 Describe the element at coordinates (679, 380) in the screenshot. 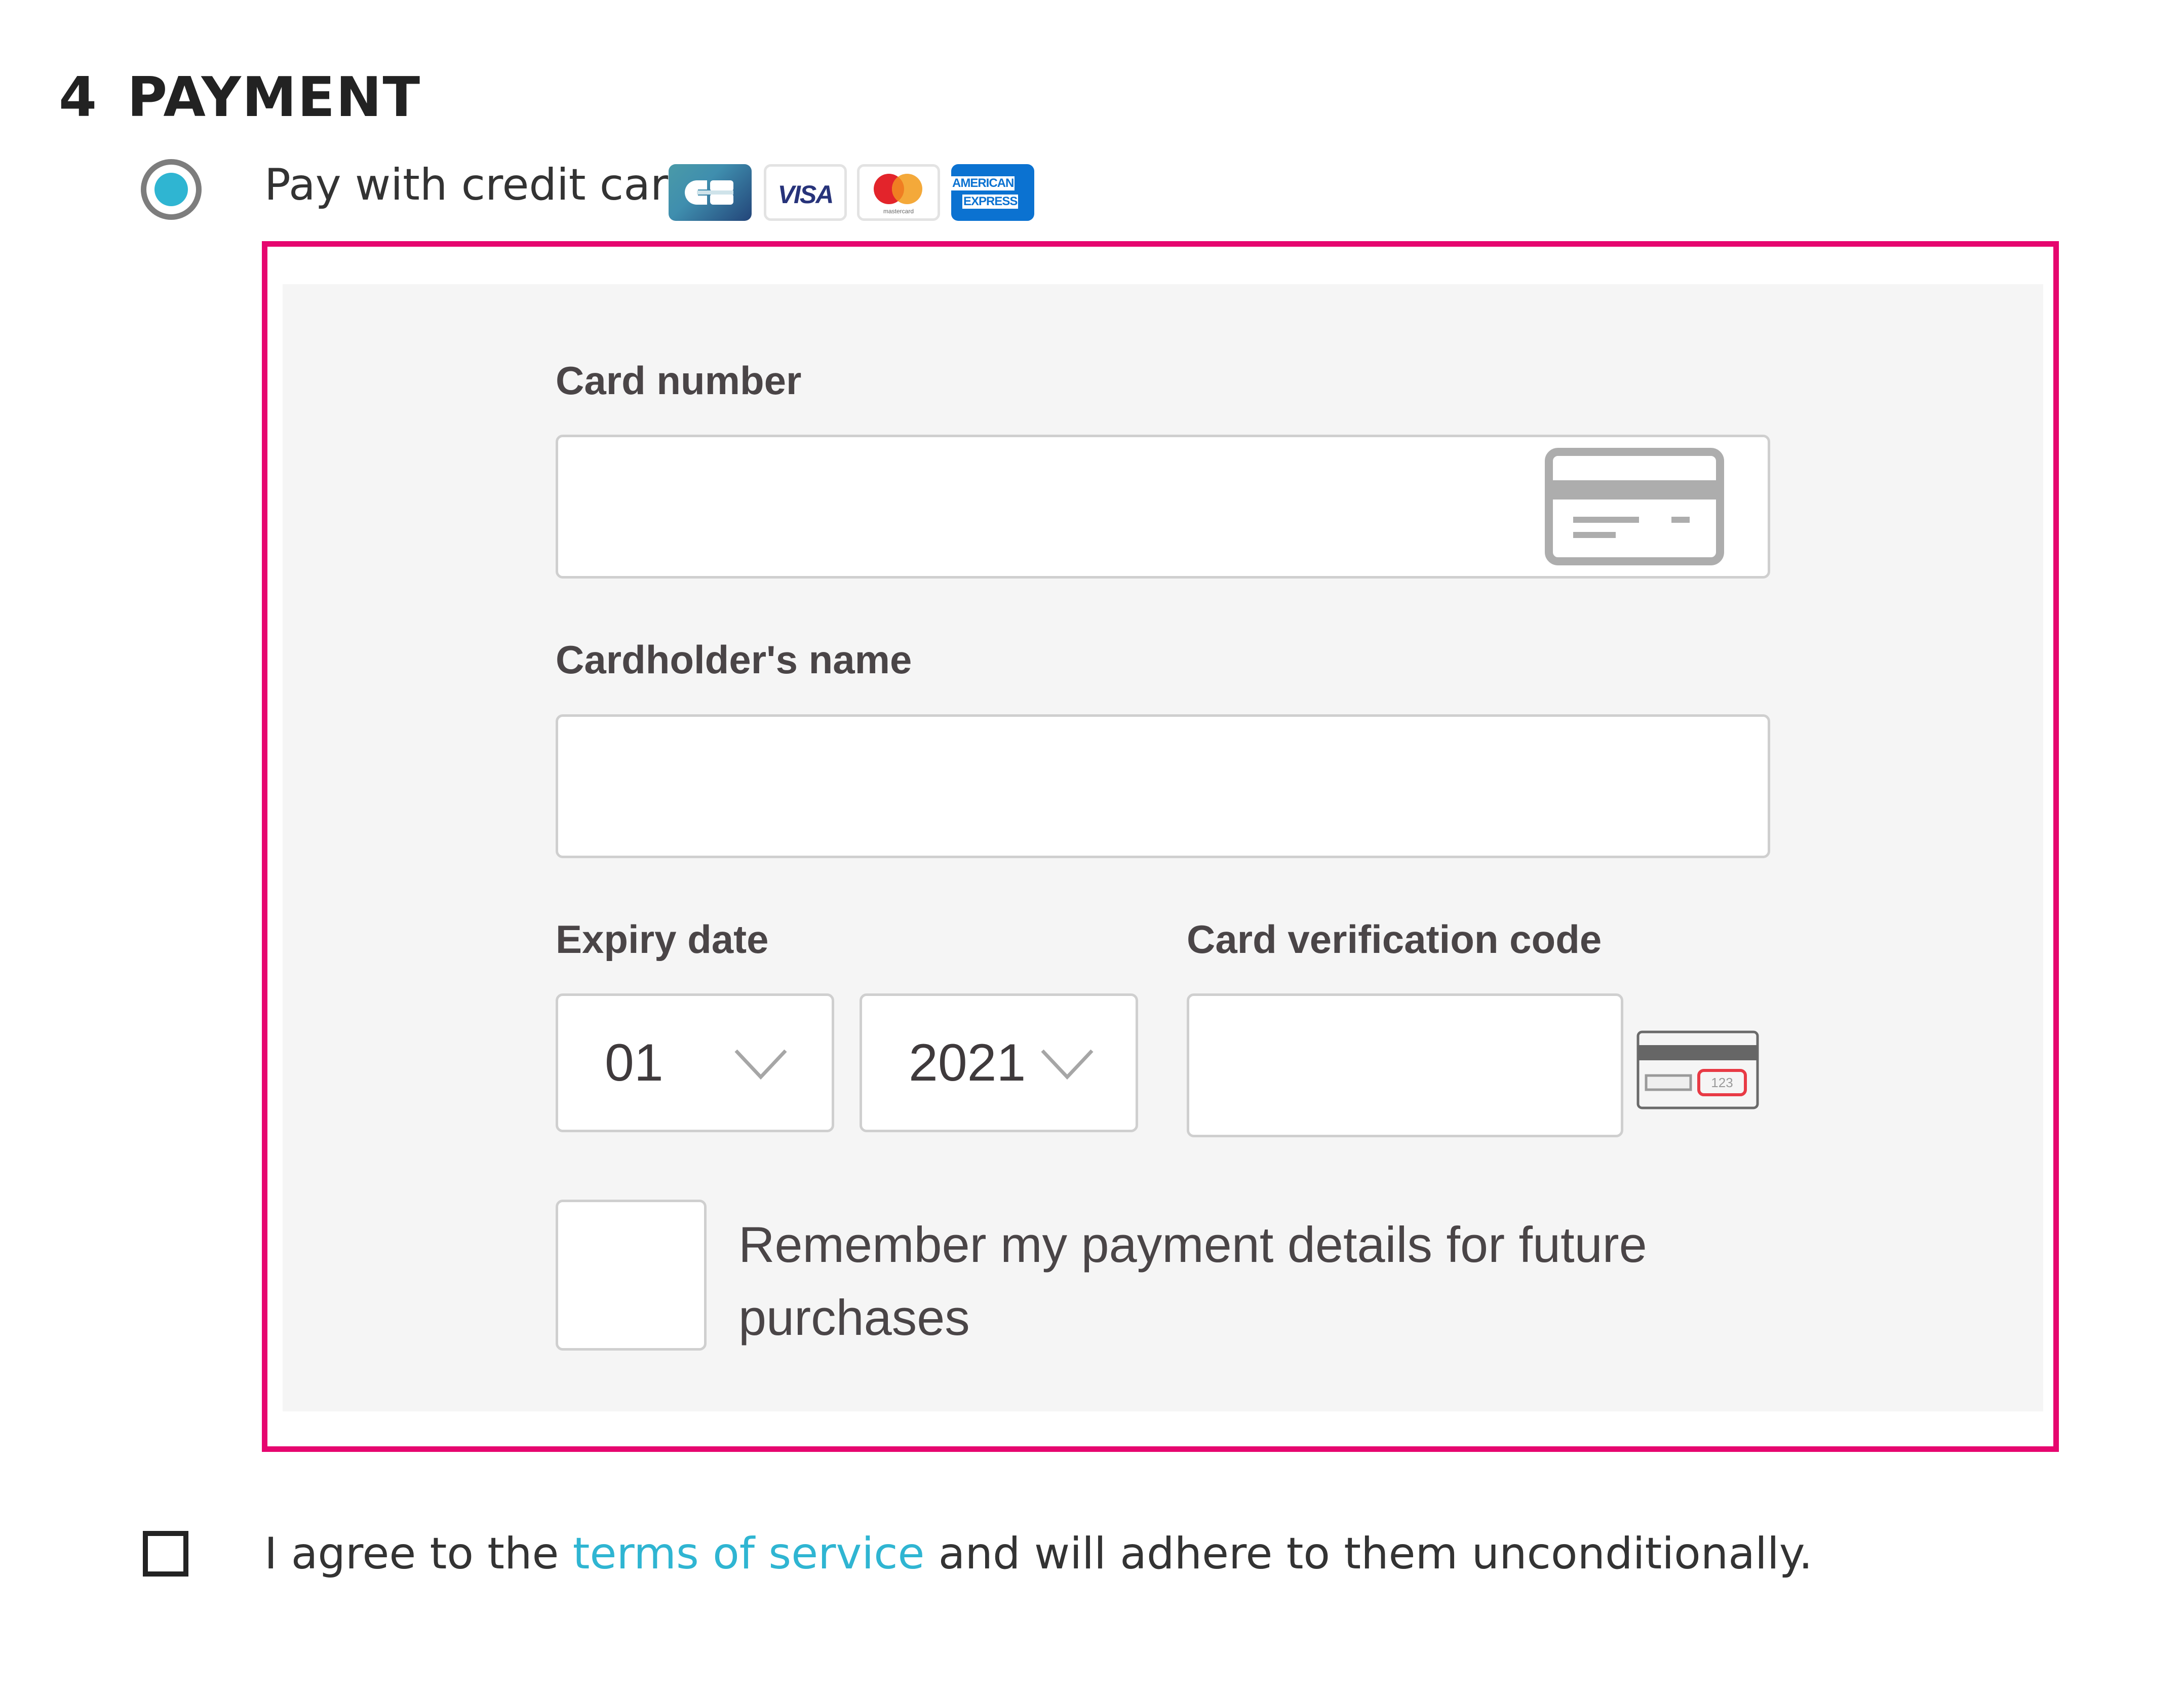

I see `card-number-label: Card number` at that location.